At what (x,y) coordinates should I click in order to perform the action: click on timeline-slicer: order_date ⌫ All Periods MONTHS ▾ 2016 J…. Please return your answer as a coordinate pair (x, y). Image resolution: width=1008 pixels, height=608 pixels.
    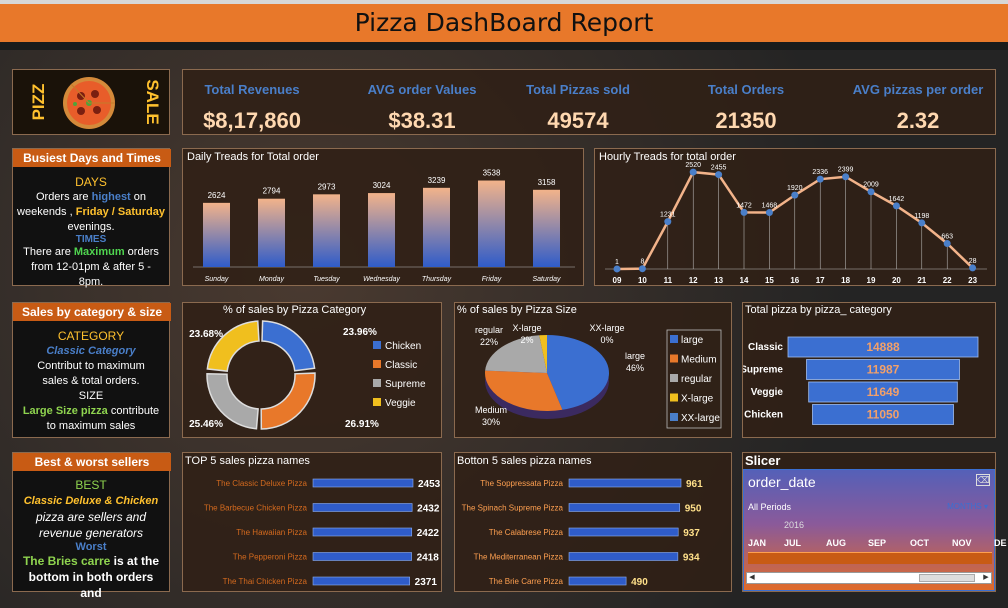
    Looking at the image, I should click on (875, 530).